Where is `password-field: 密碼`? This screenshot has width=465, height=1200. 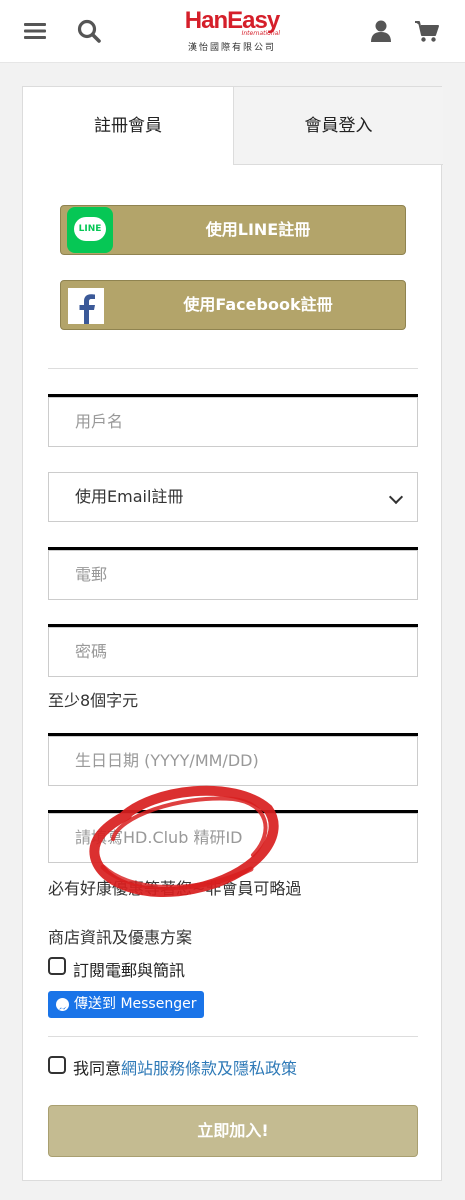
password-field: 密碼 is located at coordinates (233, 650).